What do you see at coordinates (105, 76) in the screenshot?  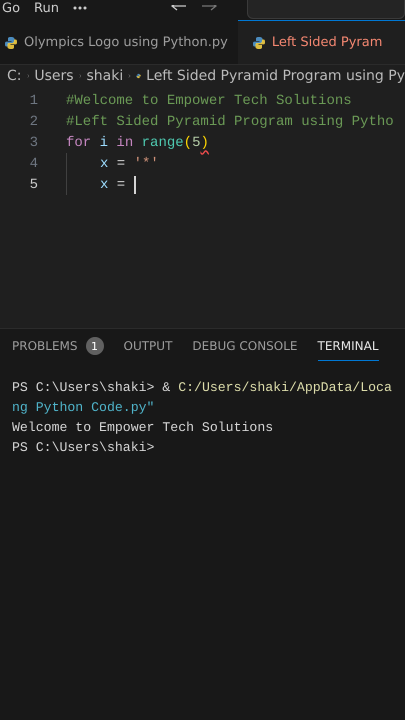 I see `breadcrumb-item: shaki` at bounding box center [105, 76].